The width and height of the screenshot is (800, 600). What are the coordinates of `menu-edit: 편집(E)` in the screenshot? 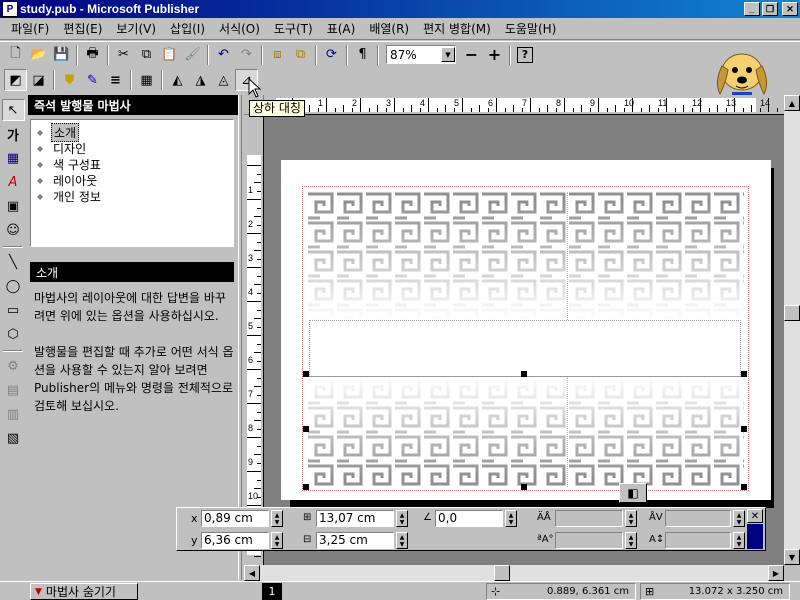 It's located at (82, 28).